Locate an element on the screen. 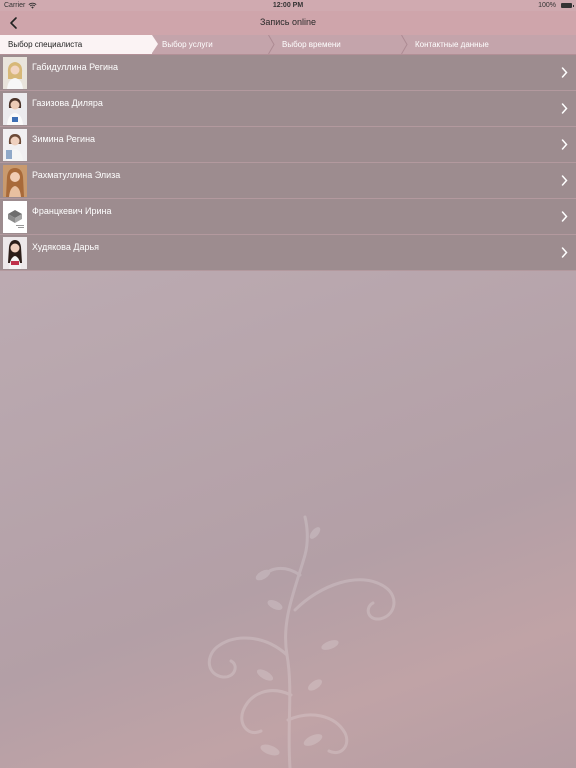 This screenshot has width=576, height=768. specialist-name: Францкевич Ирина is located at coordinates (72, 211).